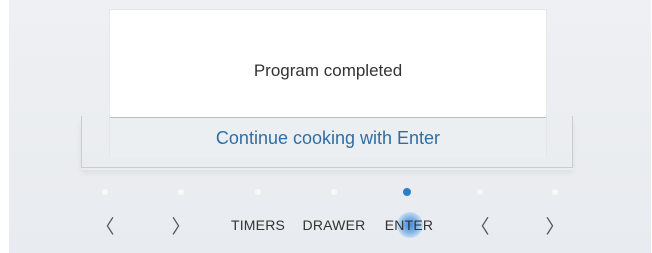  Describe the element at coordinates (328, 70) in the screenshot. I see `status-message: Program completed` at that location.